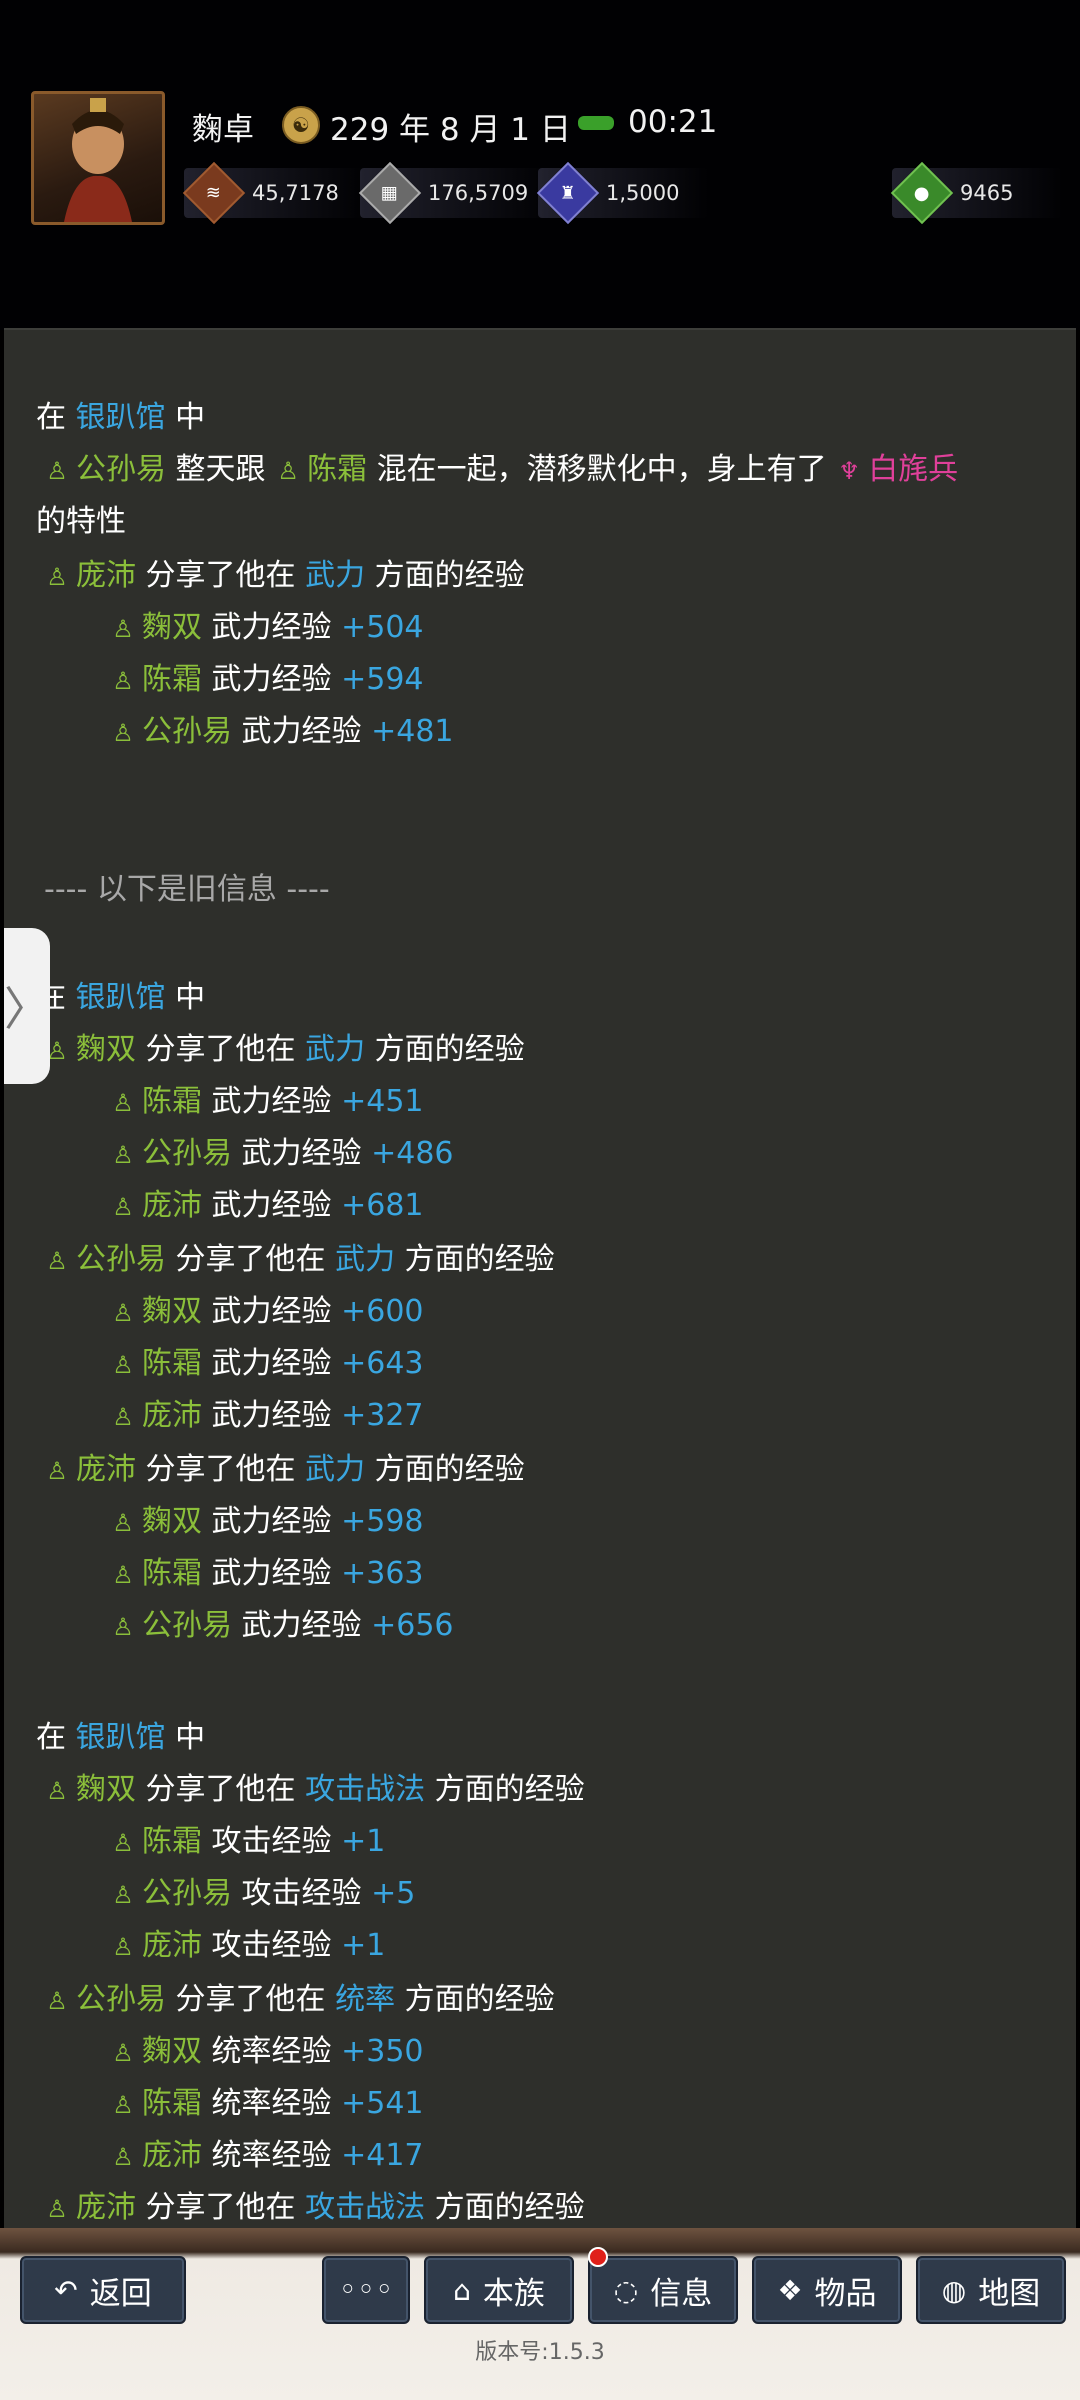  What do you see at coordinates (790, 2290) in the screenshot?
I see `items-icon: ❖` at bounding box center [790, 2290].